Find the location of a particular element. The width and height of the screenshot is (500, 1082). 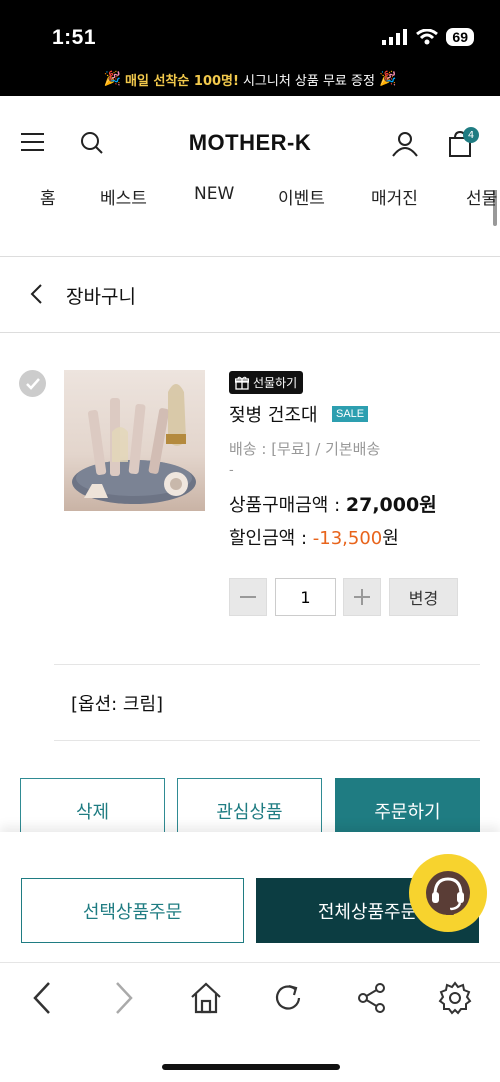

plus-icon is located at coordinates (362, 597).